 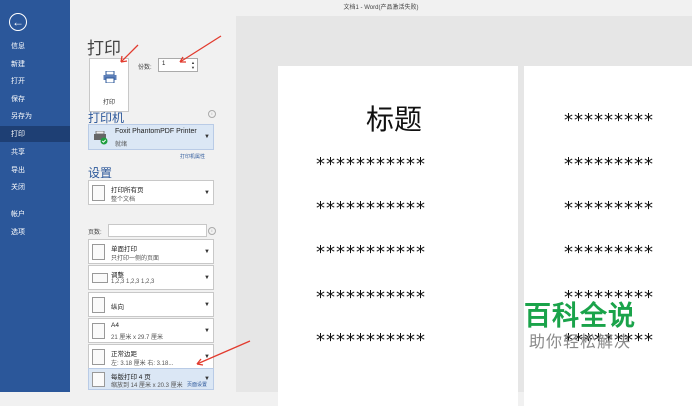 I want to click on backstage-nav: ← 信息 新建 打开 保存 另存为 打印 共享 导出 关闭 帐户 选项, so click(x=35, y=196).